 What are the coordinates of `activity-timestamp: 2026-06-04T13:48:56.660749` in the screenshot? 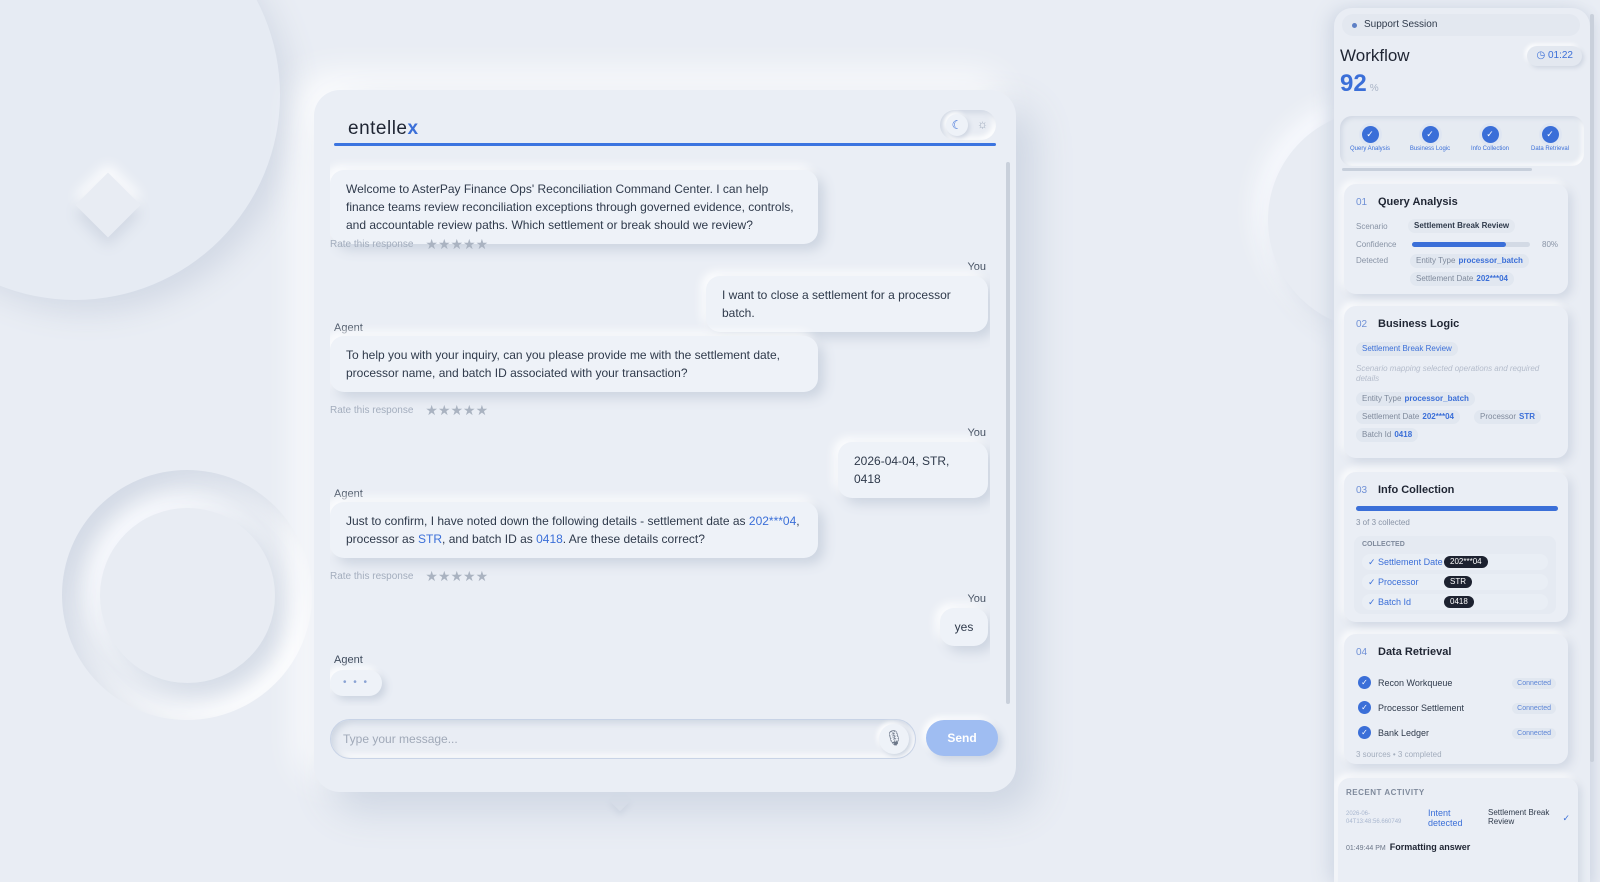 It's located at (1374, 818).